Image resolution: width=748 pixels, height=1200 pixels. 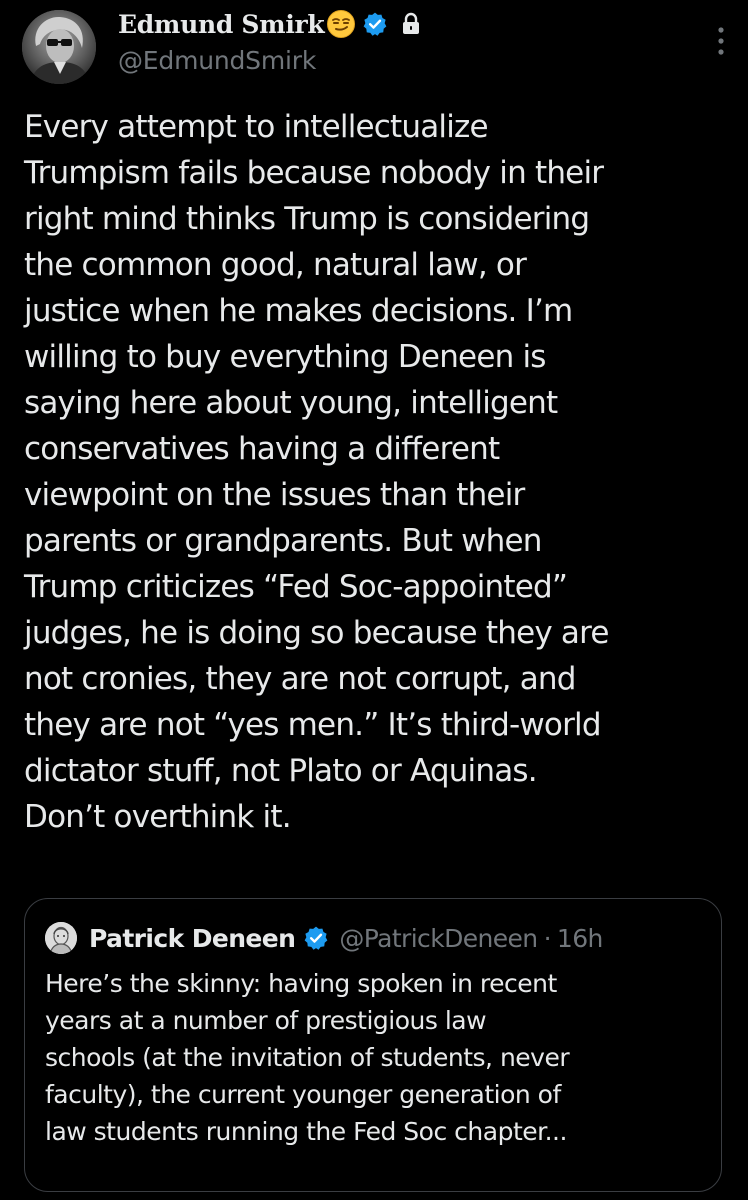 I want to click on name-row: Edmund Smirk, so click(x=403, y=24).